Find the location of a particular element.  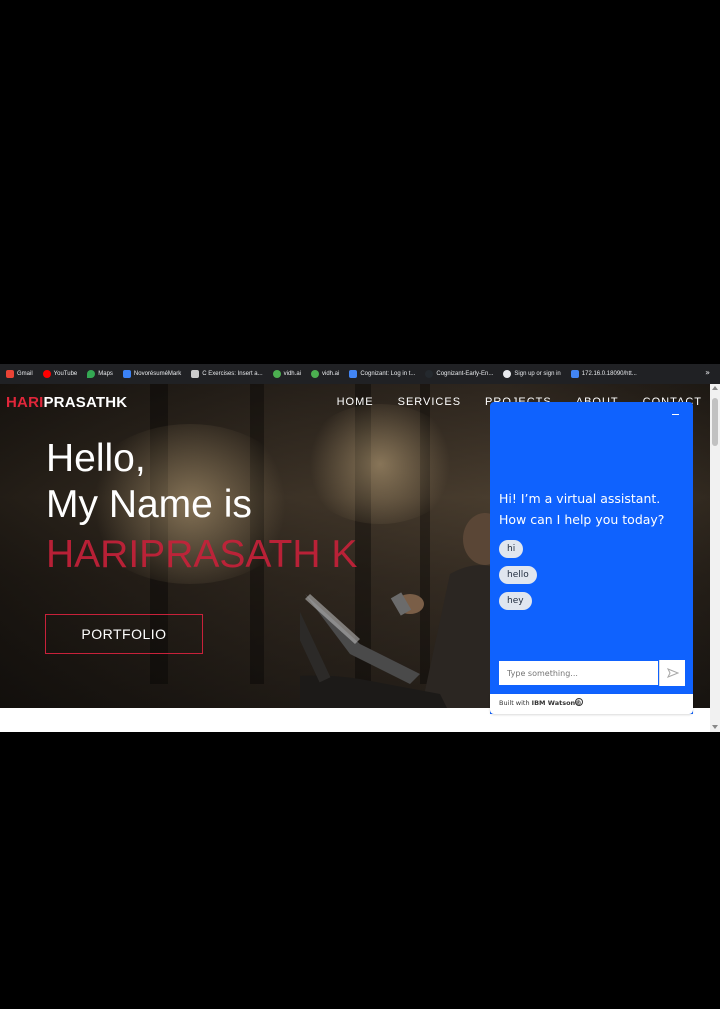

chat-message-input is located at coordinates (578, 673).